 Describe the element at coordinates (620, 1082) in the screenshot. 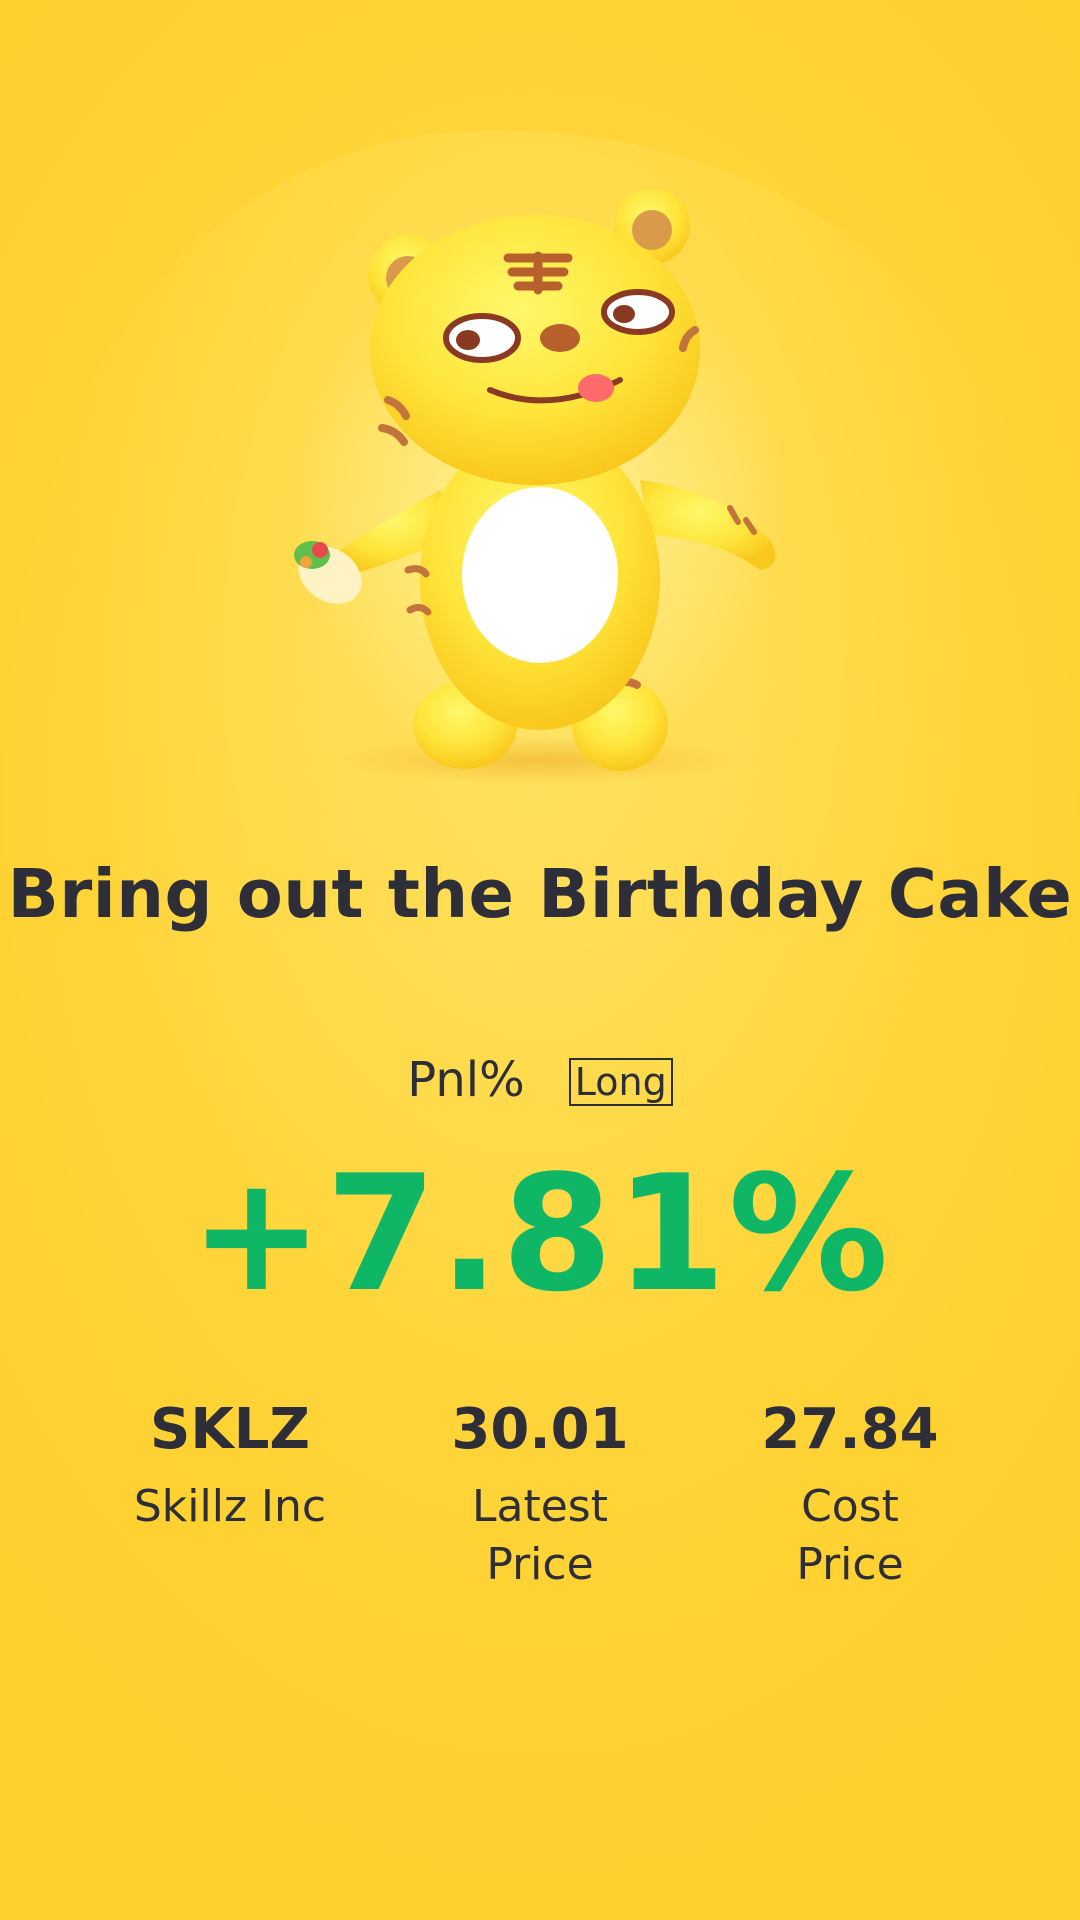

I see `position-type-badge: Long` at that location.